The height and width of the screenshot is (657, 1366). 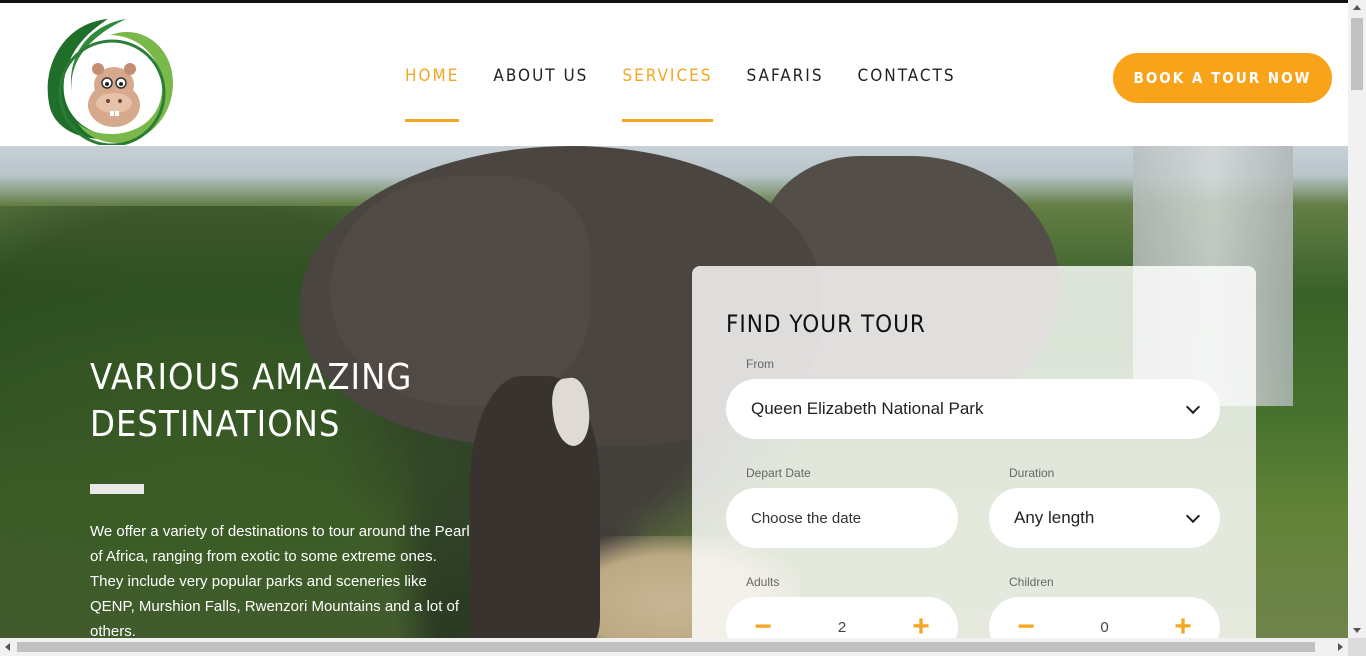 I want to click on depart-date-placeholder: Choose the date, so click(x=806, y=518).